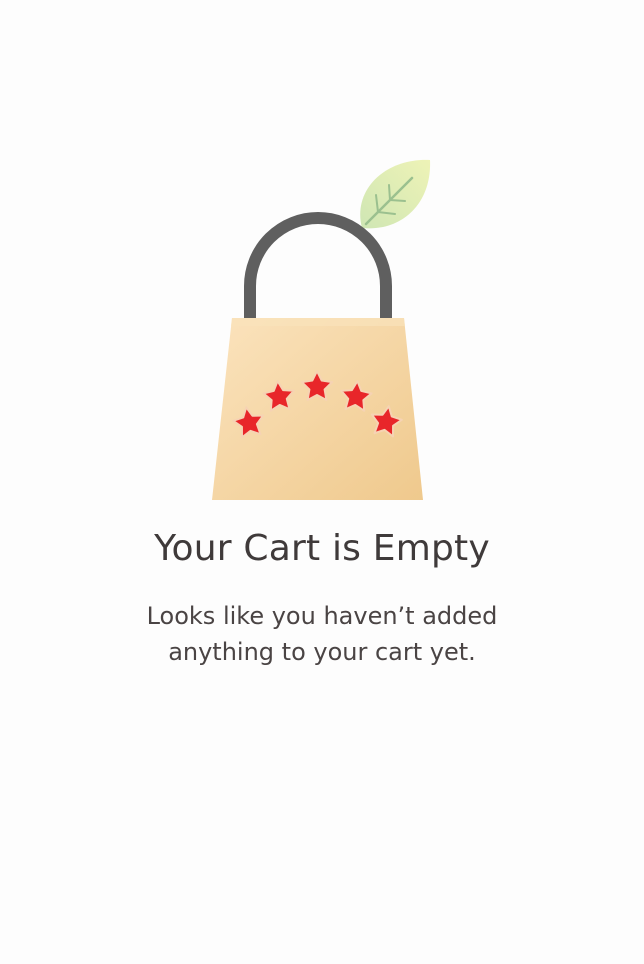 Image resolution: width=644 pixels, height=964 pixels. I want to click on empty-cart-title: Your Cart is Empty, so click(322, 548).